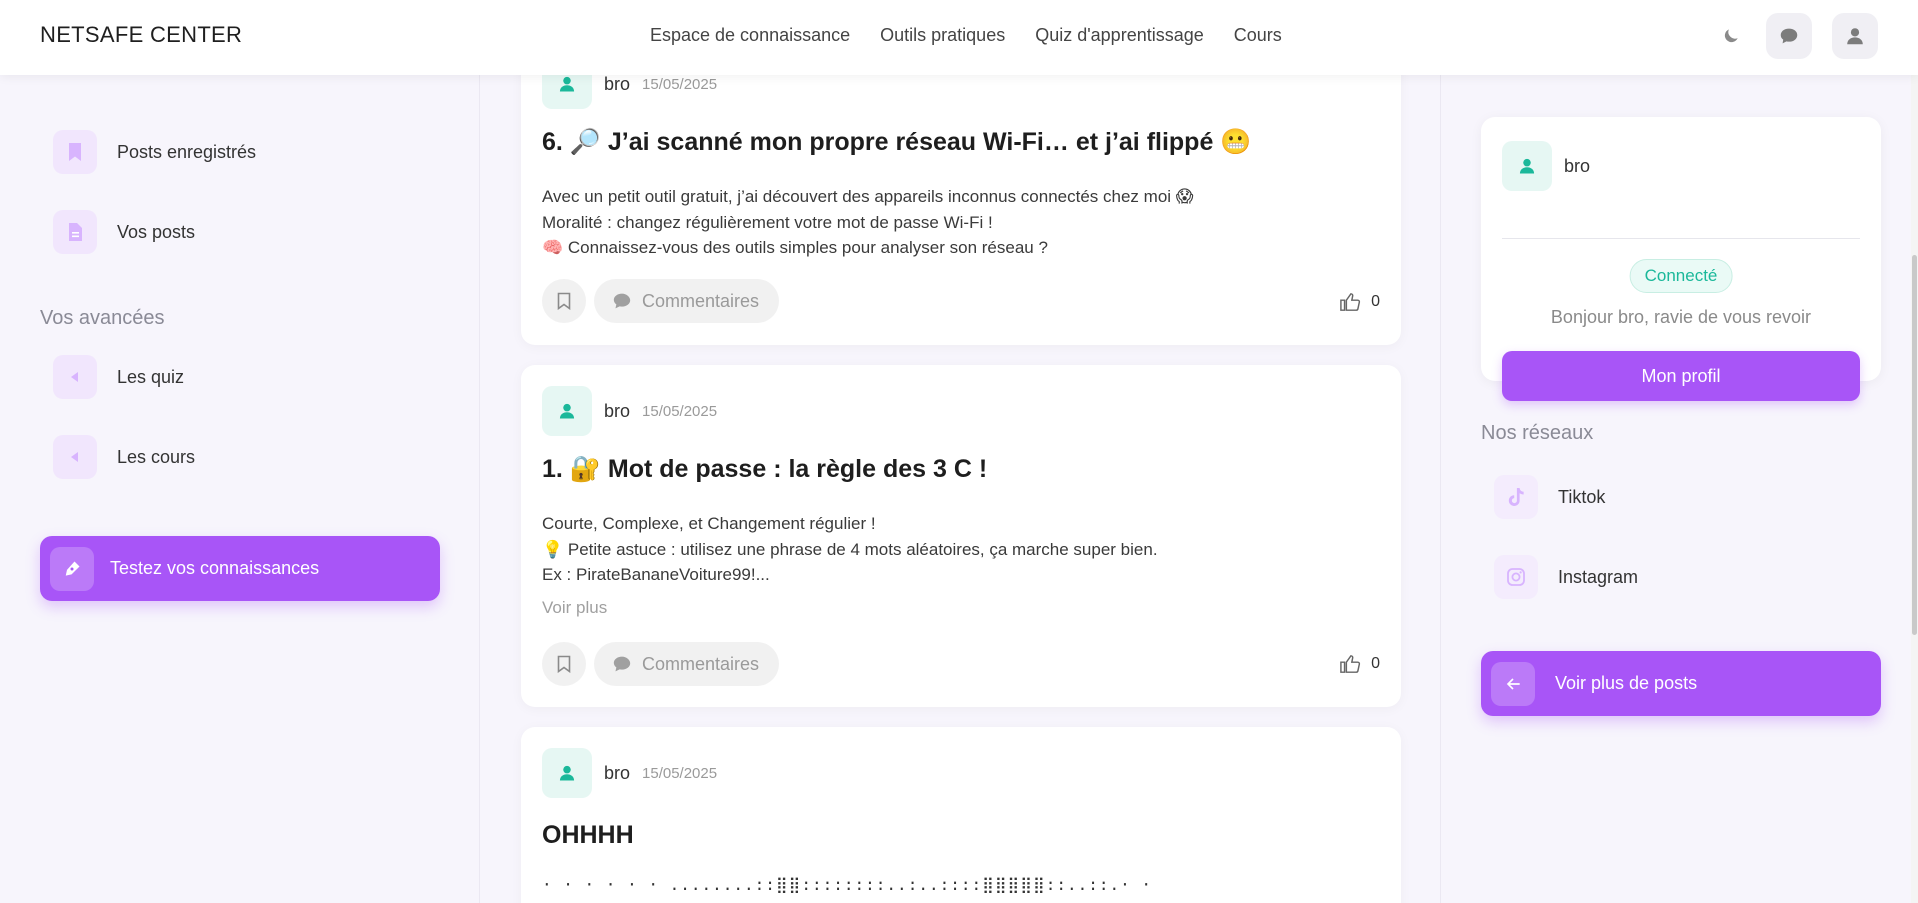 Image resolution: width=1918 pixels, height=903 pixels. What do you see at coordinates (1681, 276) in the screenshot?
I see `status-badge: Connecté` at bounding box center [1681, 276].